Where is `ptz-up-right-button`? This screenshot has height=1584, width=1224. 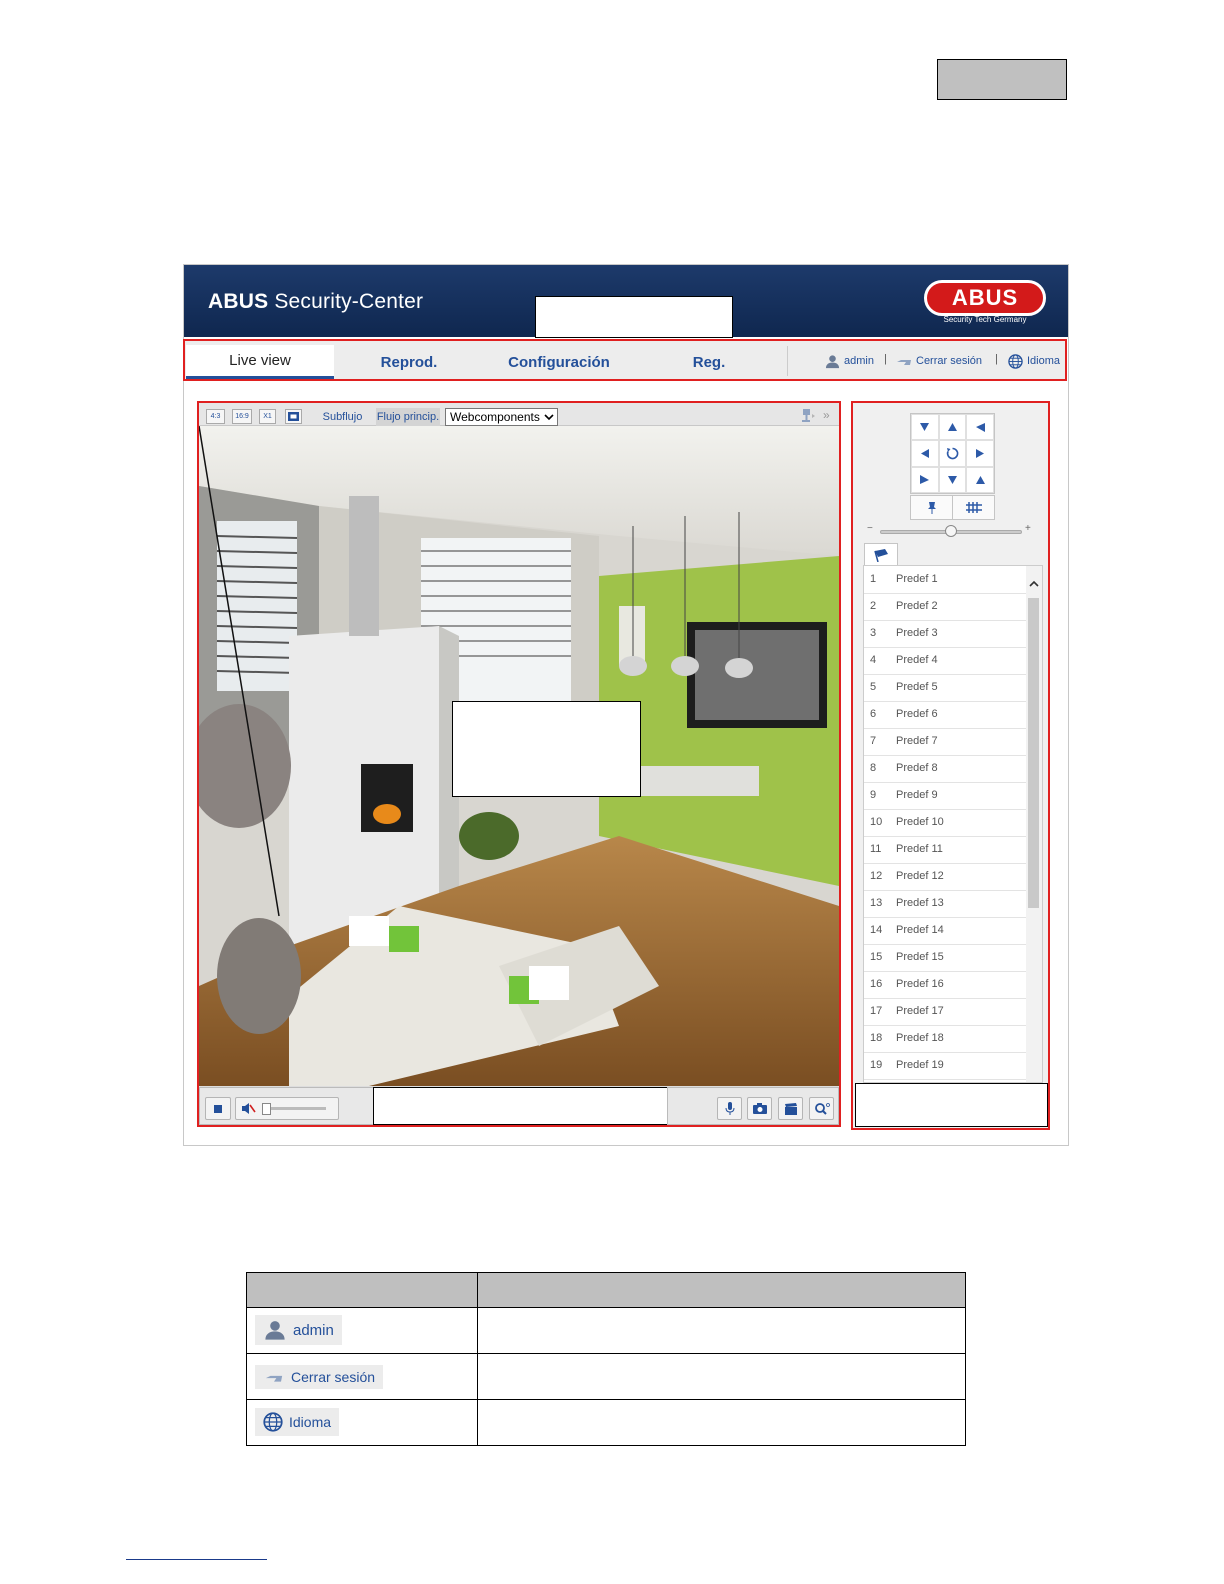 ptz-up-right-button is located at coordinates (980, 427).